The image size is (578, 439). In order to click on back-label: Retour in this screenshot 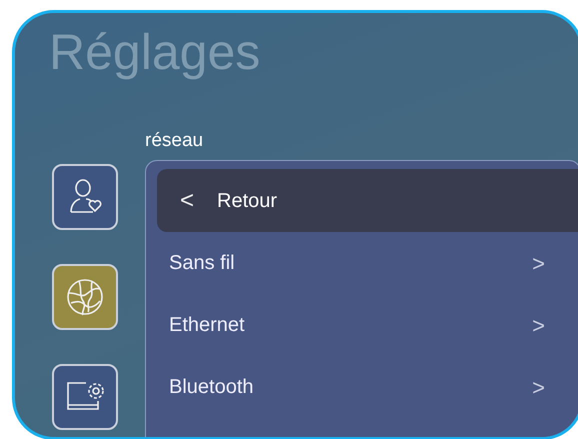, I will do `click(247, 201)`.